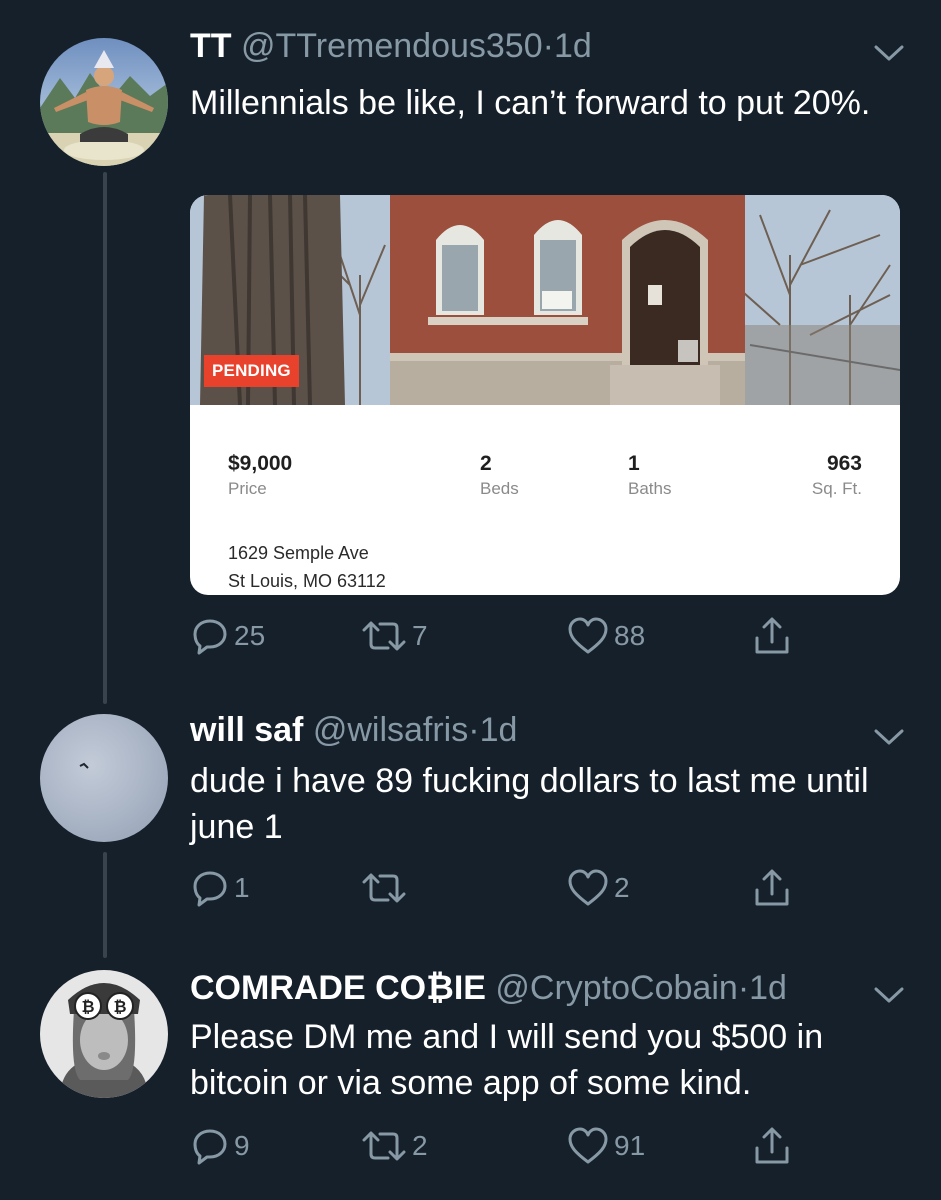 This screenshot has width=941, height=1200. Describe the element at coordinates (499, 488) in the screenshot. I see `beds-label: Beds` at that location.